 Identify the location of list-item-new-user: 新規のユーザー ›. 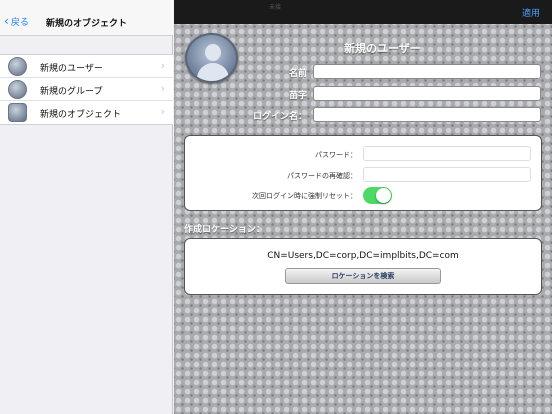
(86, 66).